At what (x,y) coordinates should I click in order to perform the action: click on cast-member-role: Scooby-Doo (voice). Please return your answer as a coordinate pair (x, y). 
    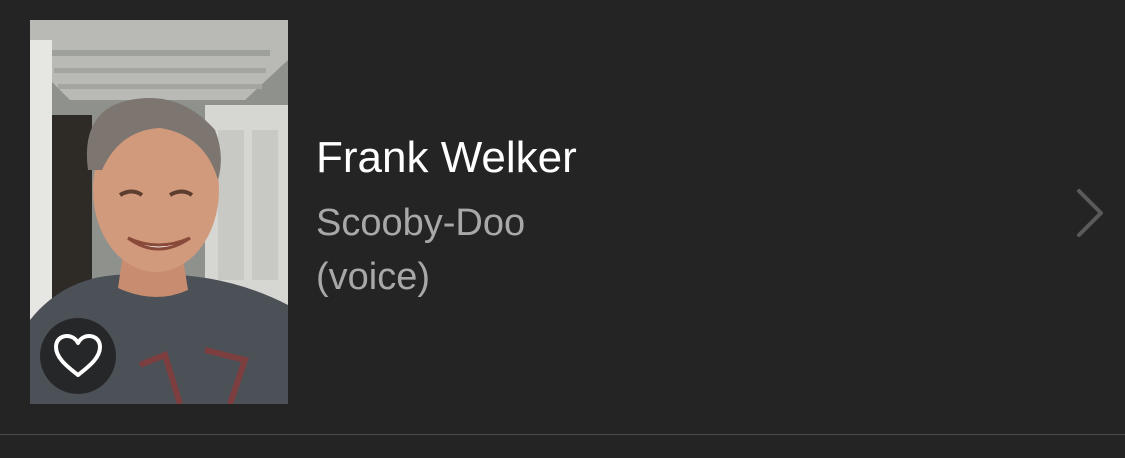
    Looking at the image, I should click on (516, 250).